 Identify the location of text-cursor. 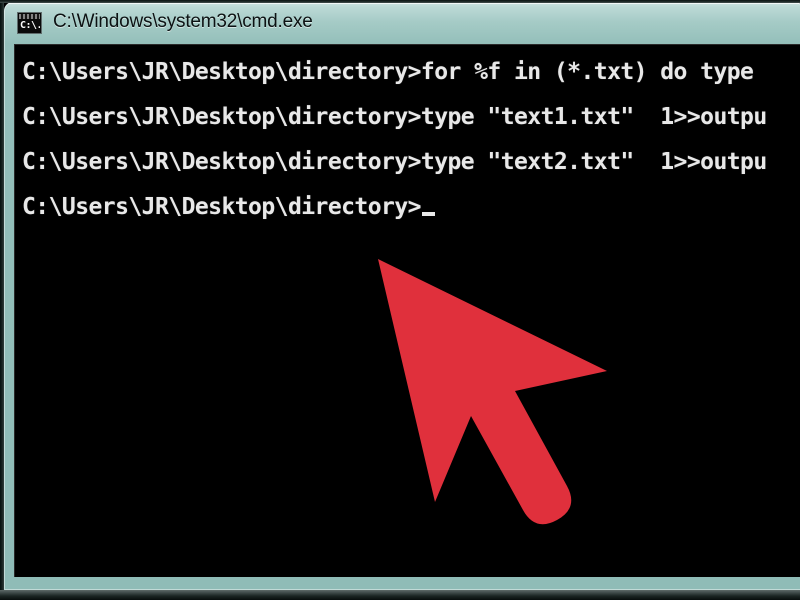
(428, 214).